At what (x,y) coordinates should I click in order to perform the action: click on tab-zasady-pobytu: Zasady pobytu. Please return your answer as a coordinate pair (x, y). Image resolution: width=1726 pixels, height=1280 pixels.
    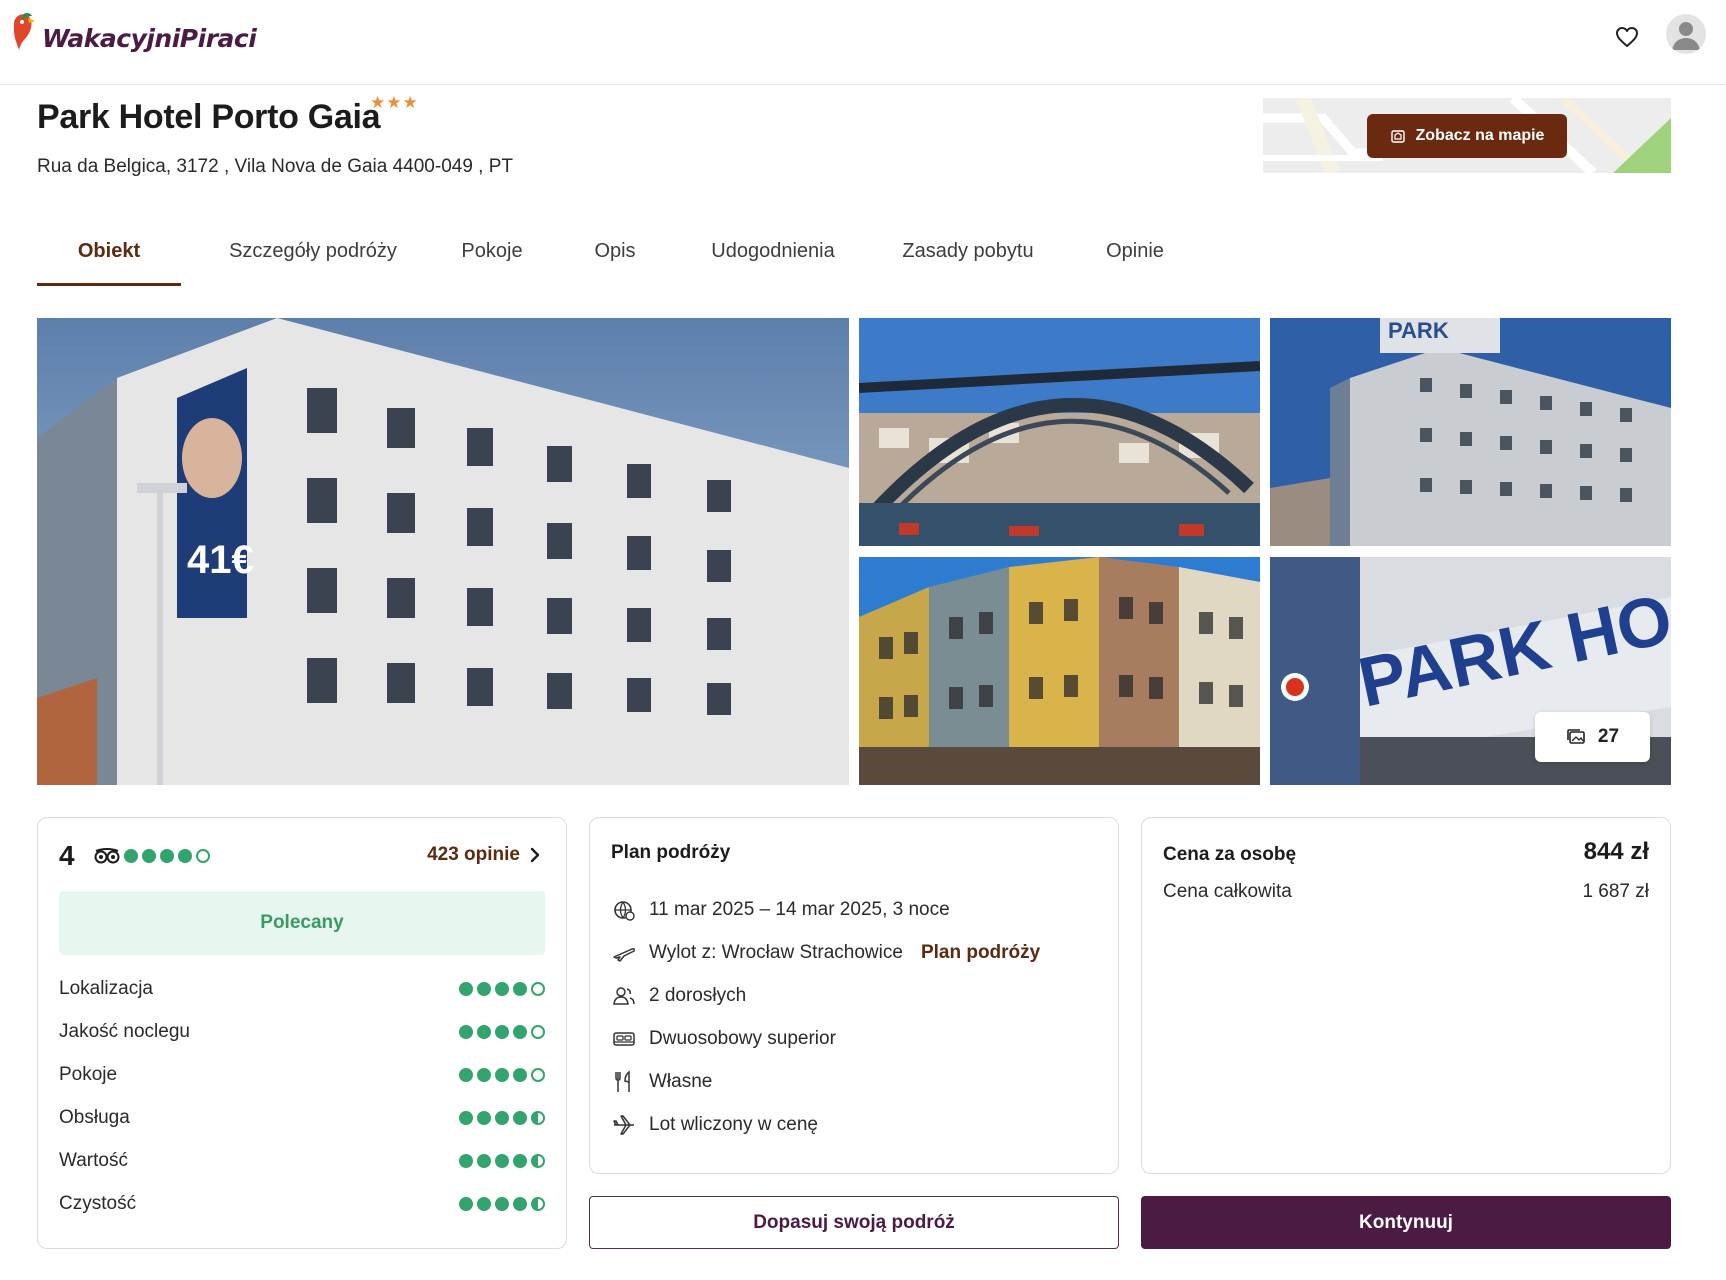
    Looking at the image, I should click on (968, 259).